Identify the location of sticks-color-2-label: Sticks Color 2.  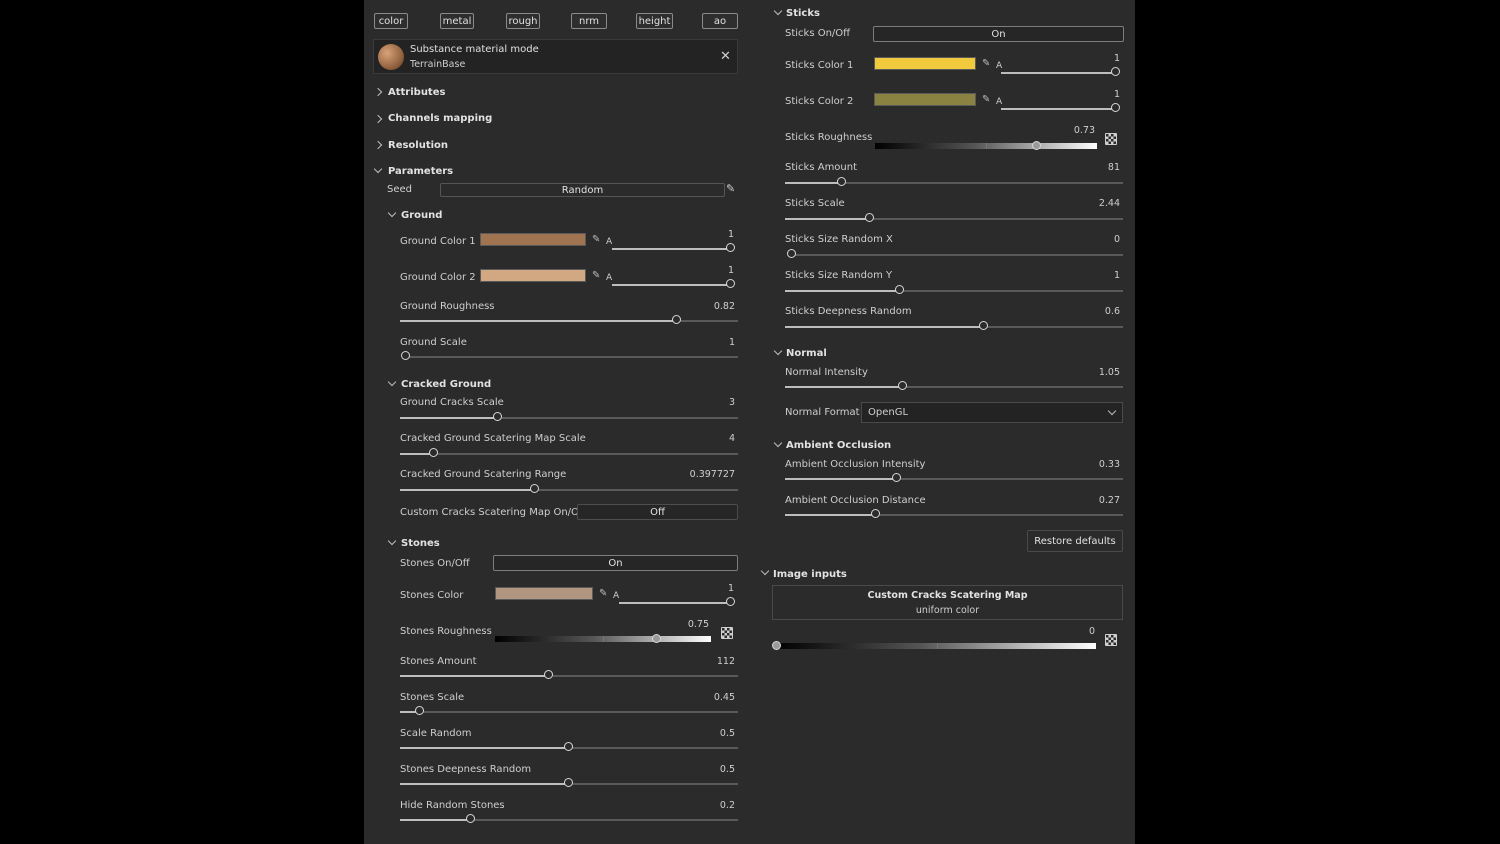
(819, 101).